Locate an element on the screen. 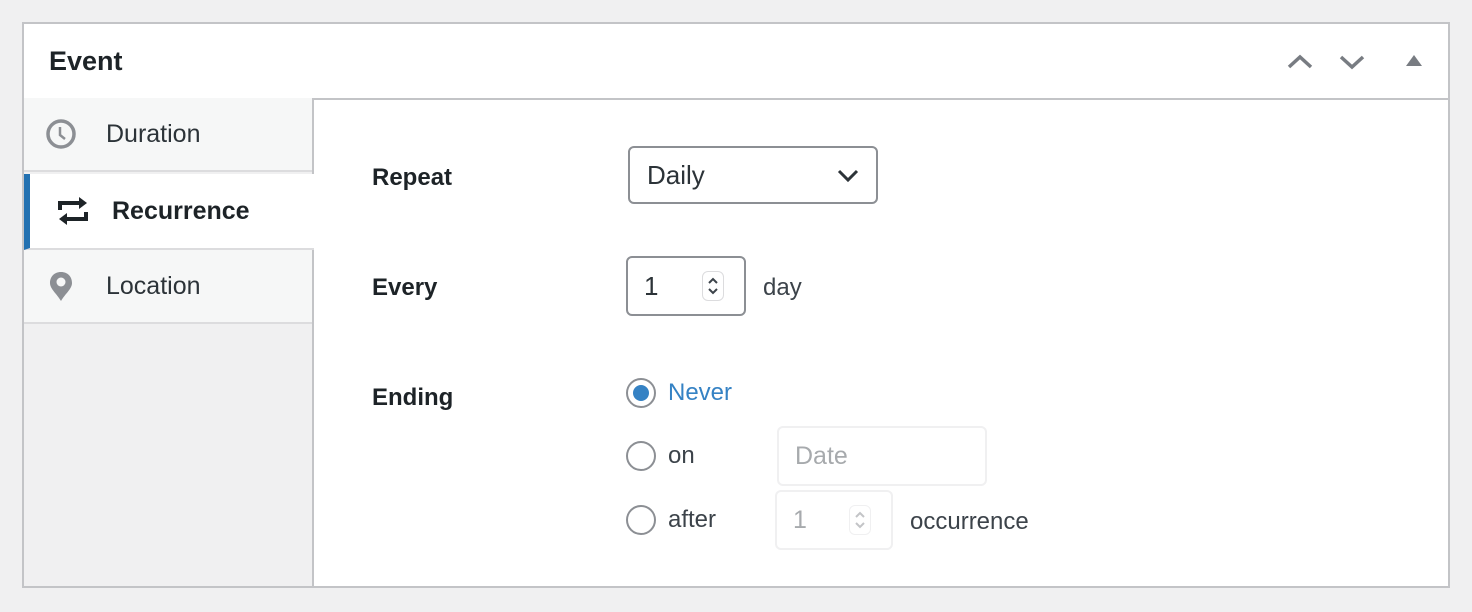 The height and width of the screenshot is (612, 1472). radio-label: after is located at coordinates (692, 519).